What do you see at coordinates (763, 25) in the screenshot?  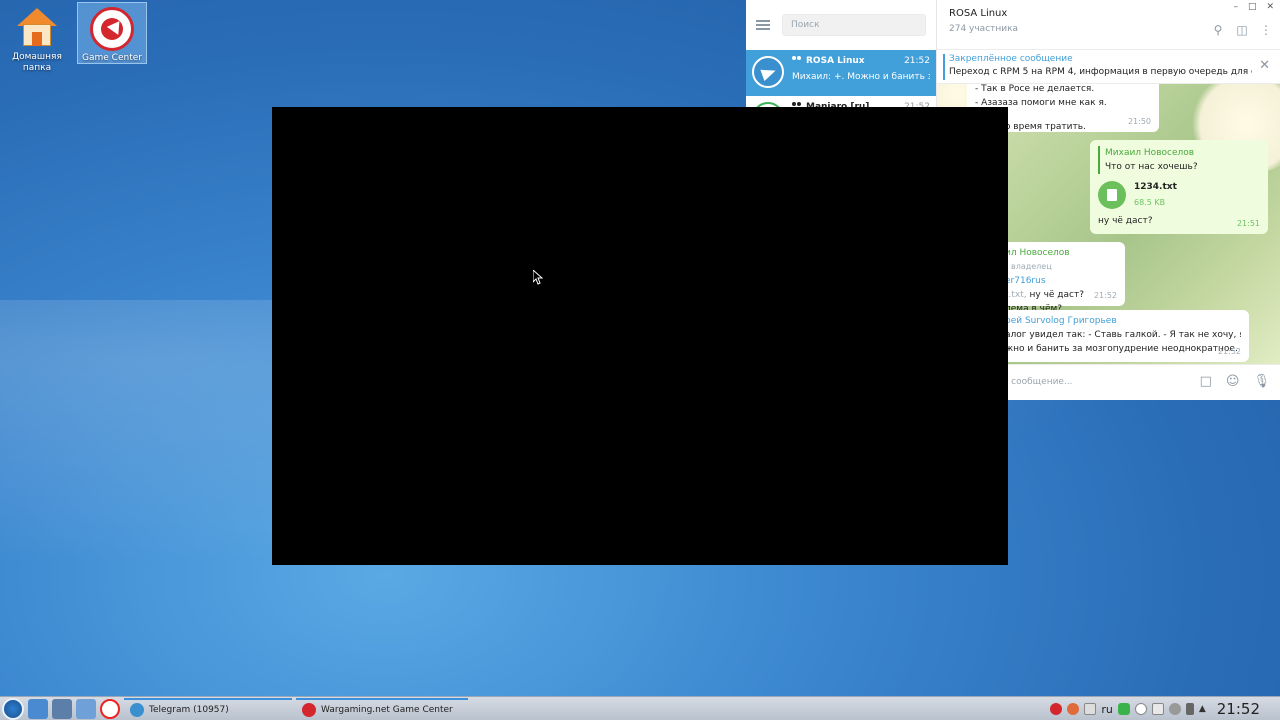 I see `menu-icon` at bounding box center [763, 25].